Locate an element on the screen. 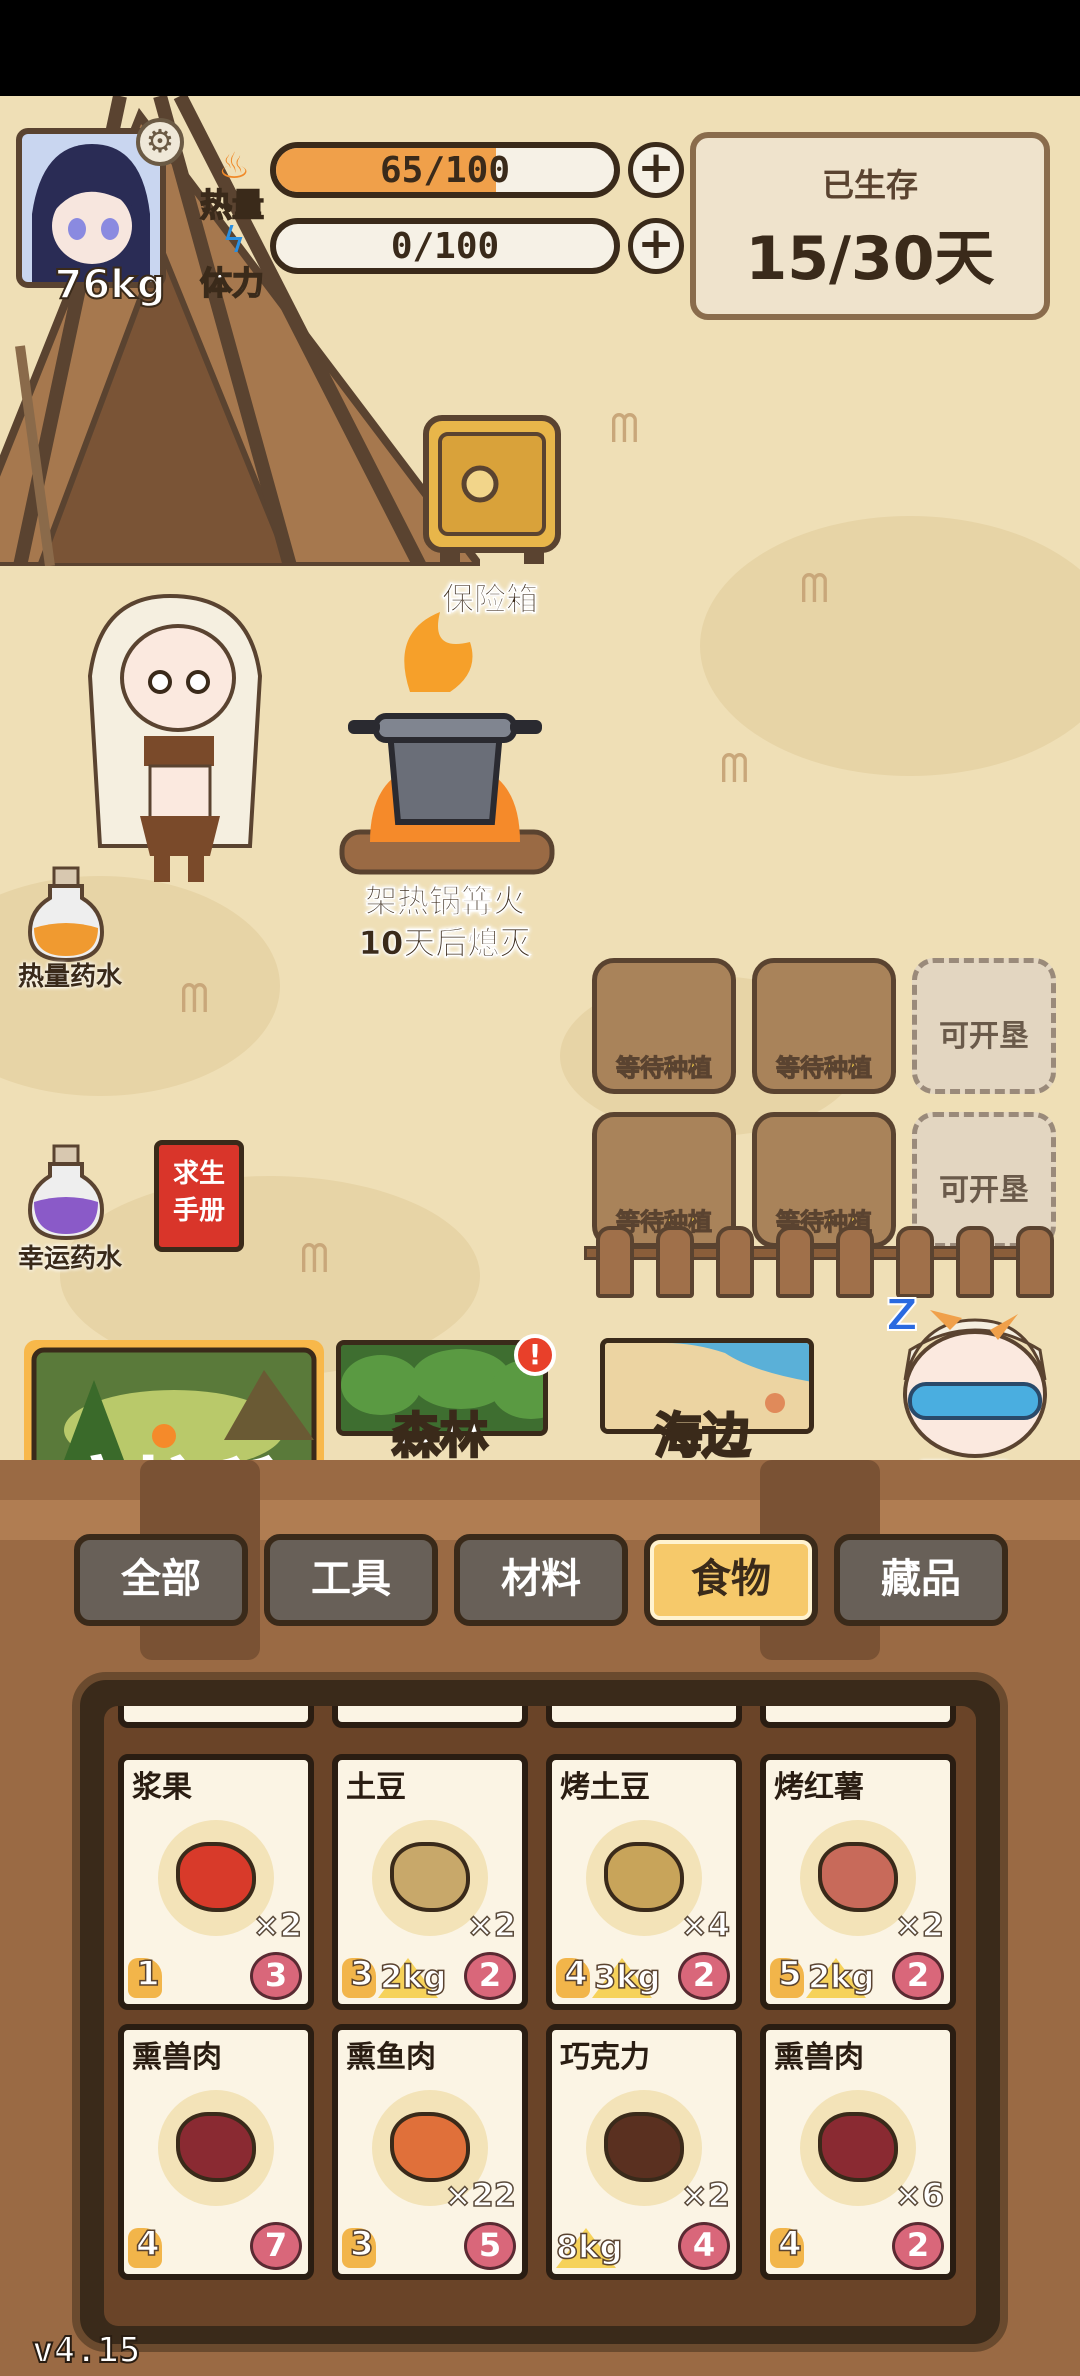  item-card: 烤红薯 ×2 5 2kg 2 is located at coordinates (858, 1882).